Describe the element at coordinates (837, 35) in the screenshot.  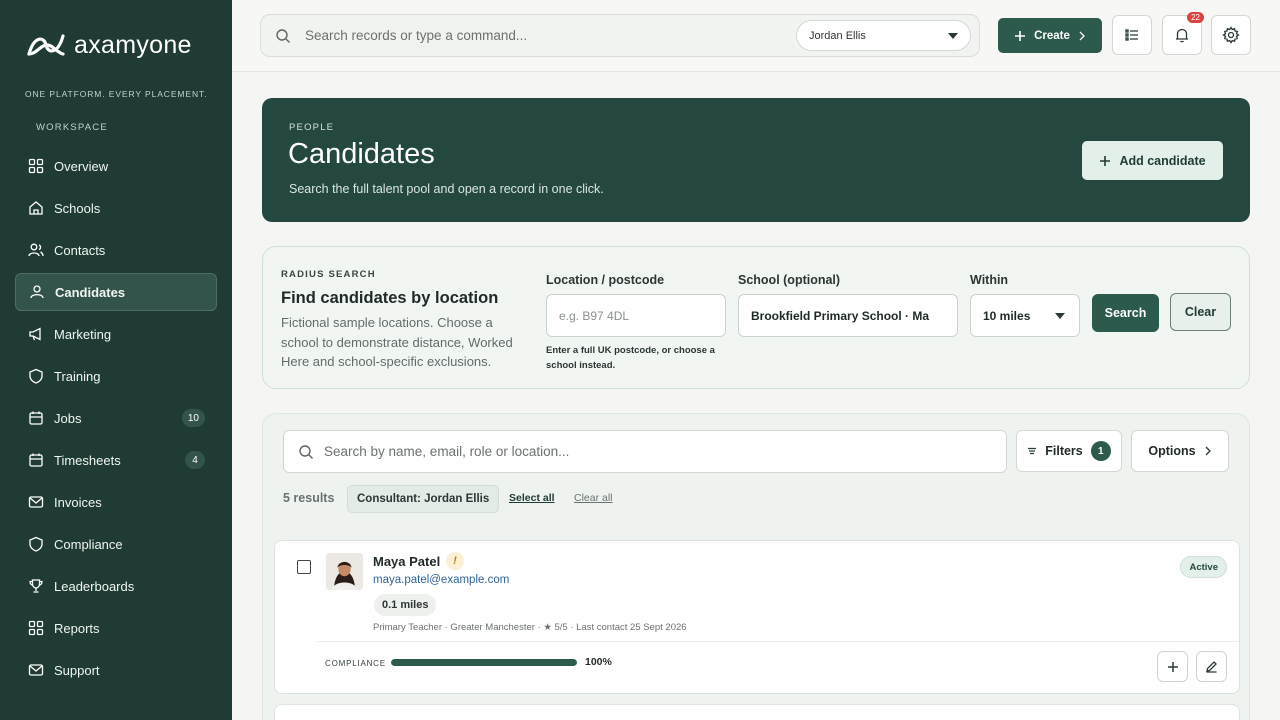
I see `consultant-select-value: Jordan Ellis` at that location.